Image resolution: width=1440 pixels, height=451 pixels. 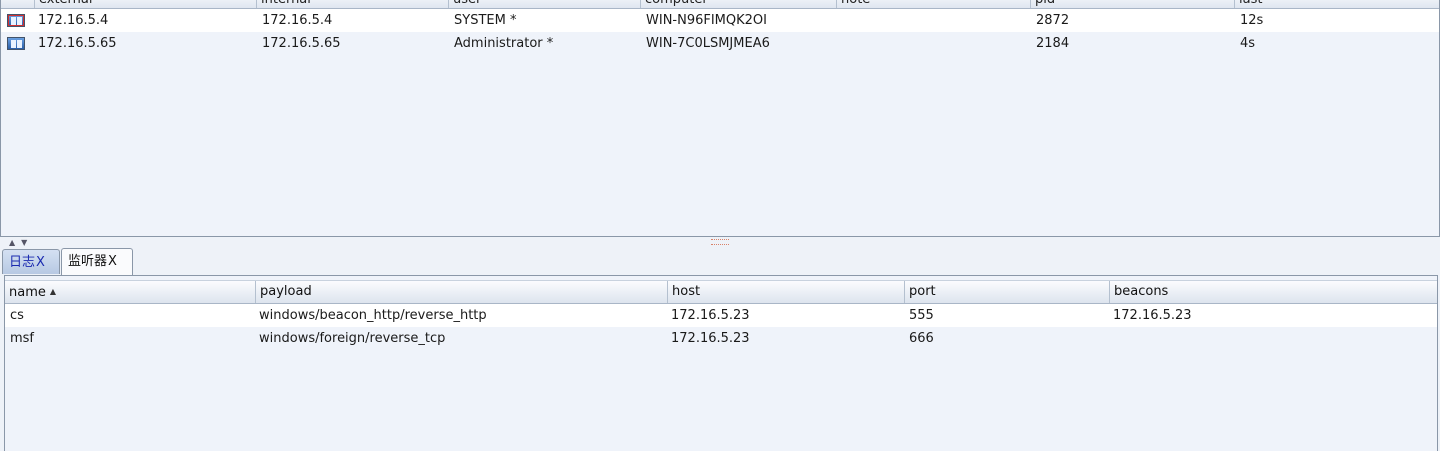 What do you see at coordinates (1006, 292) in the screenshot?
I see `column-header-port: port` at bounding box center [1006, 292].